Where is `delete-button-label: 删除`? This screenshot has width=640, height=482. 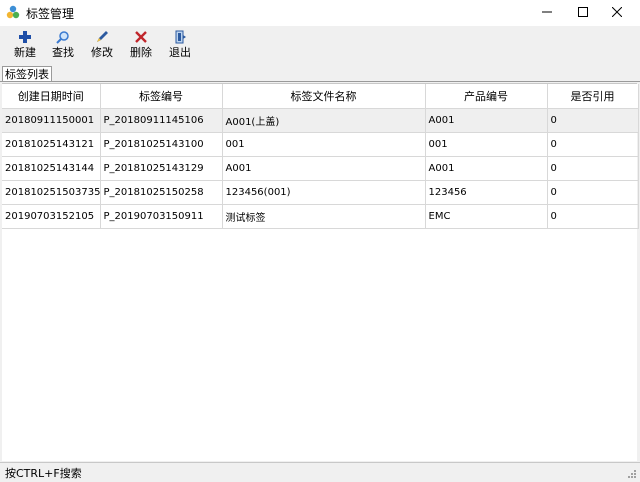 delete-button-label: 删除 is located at coordinates (141, 52).